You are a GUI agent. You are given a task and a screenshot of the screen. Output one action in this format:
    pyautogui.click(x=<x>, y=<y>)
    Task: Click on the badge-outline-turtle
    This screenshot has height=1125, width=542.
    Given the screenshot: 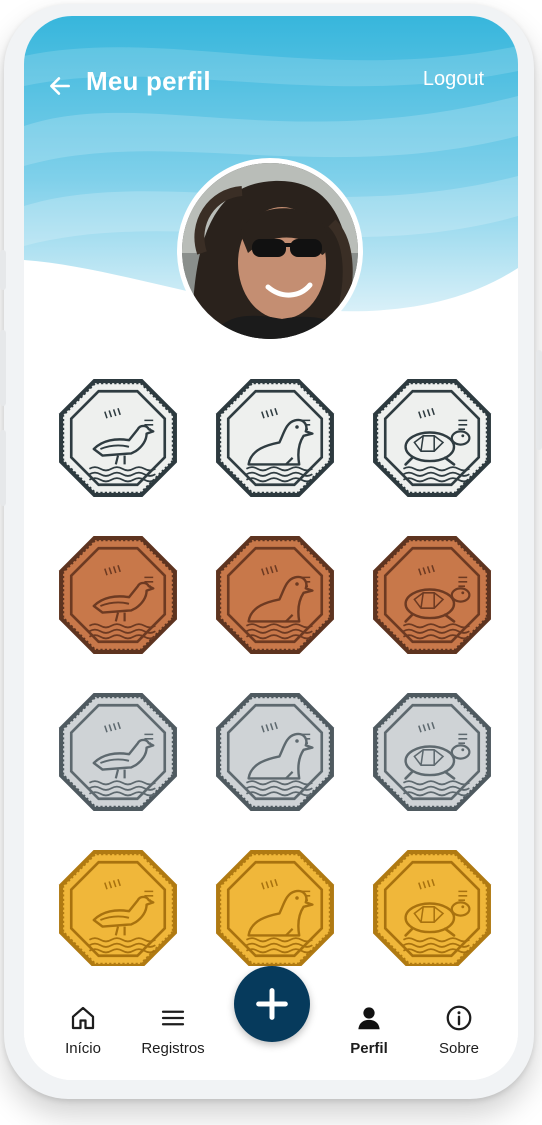 What is the action you would take?
    pyautogui.click(x=432, y=437)
    